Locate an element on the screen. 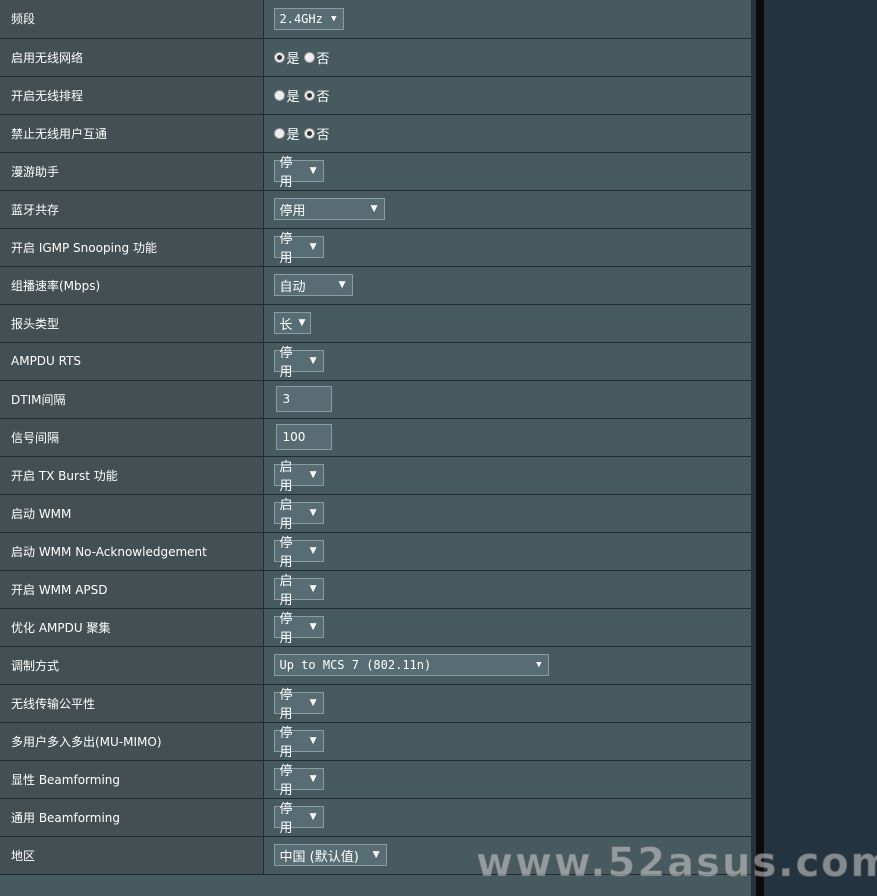 The image size is (877, 896). ap-isolation-radio-group: 是 否 is located at coordinates (303, 133).